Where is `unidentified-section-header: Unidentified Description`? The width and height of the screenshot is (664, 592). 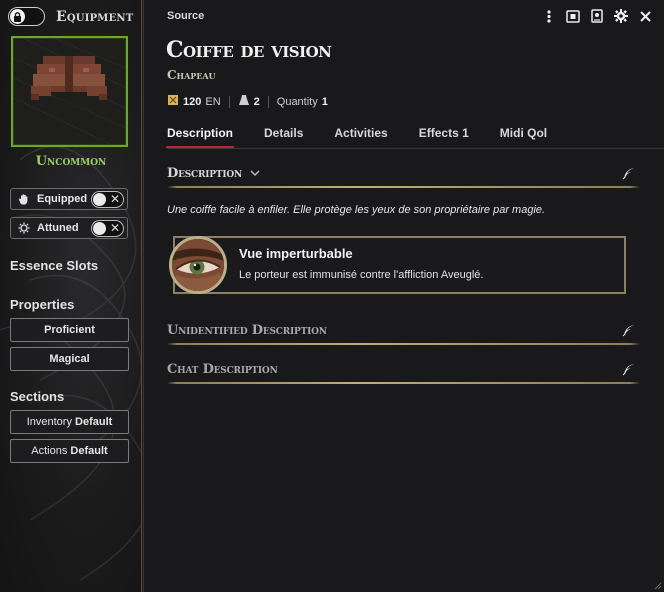 unidentified-section-header: Unidentified Description is located at coordinates (403, 333).